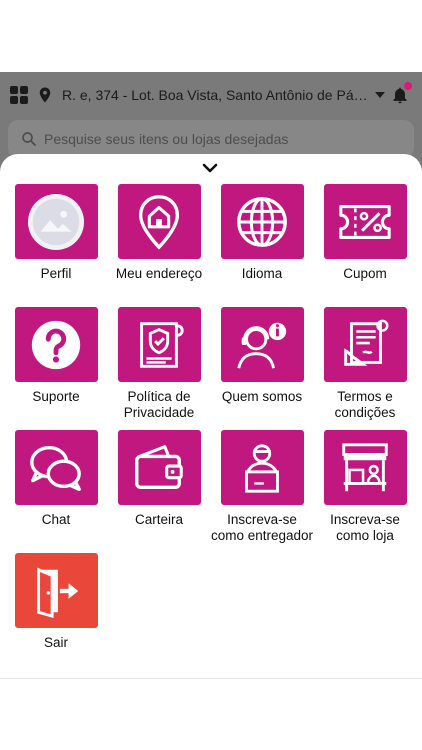 This screenshot has height=750, width=422. Describe the element at coordinates (159, 404) in the screenshot. I see `menu-item-label: Política de Privacidade` at that location.